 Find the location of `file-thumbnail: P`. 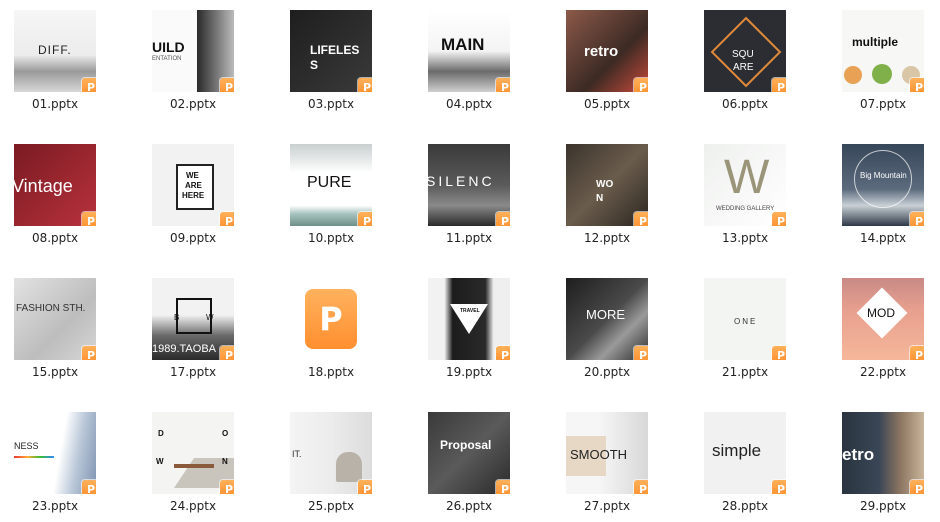

file-thumbnail: P is located at coordinates (331, 319).